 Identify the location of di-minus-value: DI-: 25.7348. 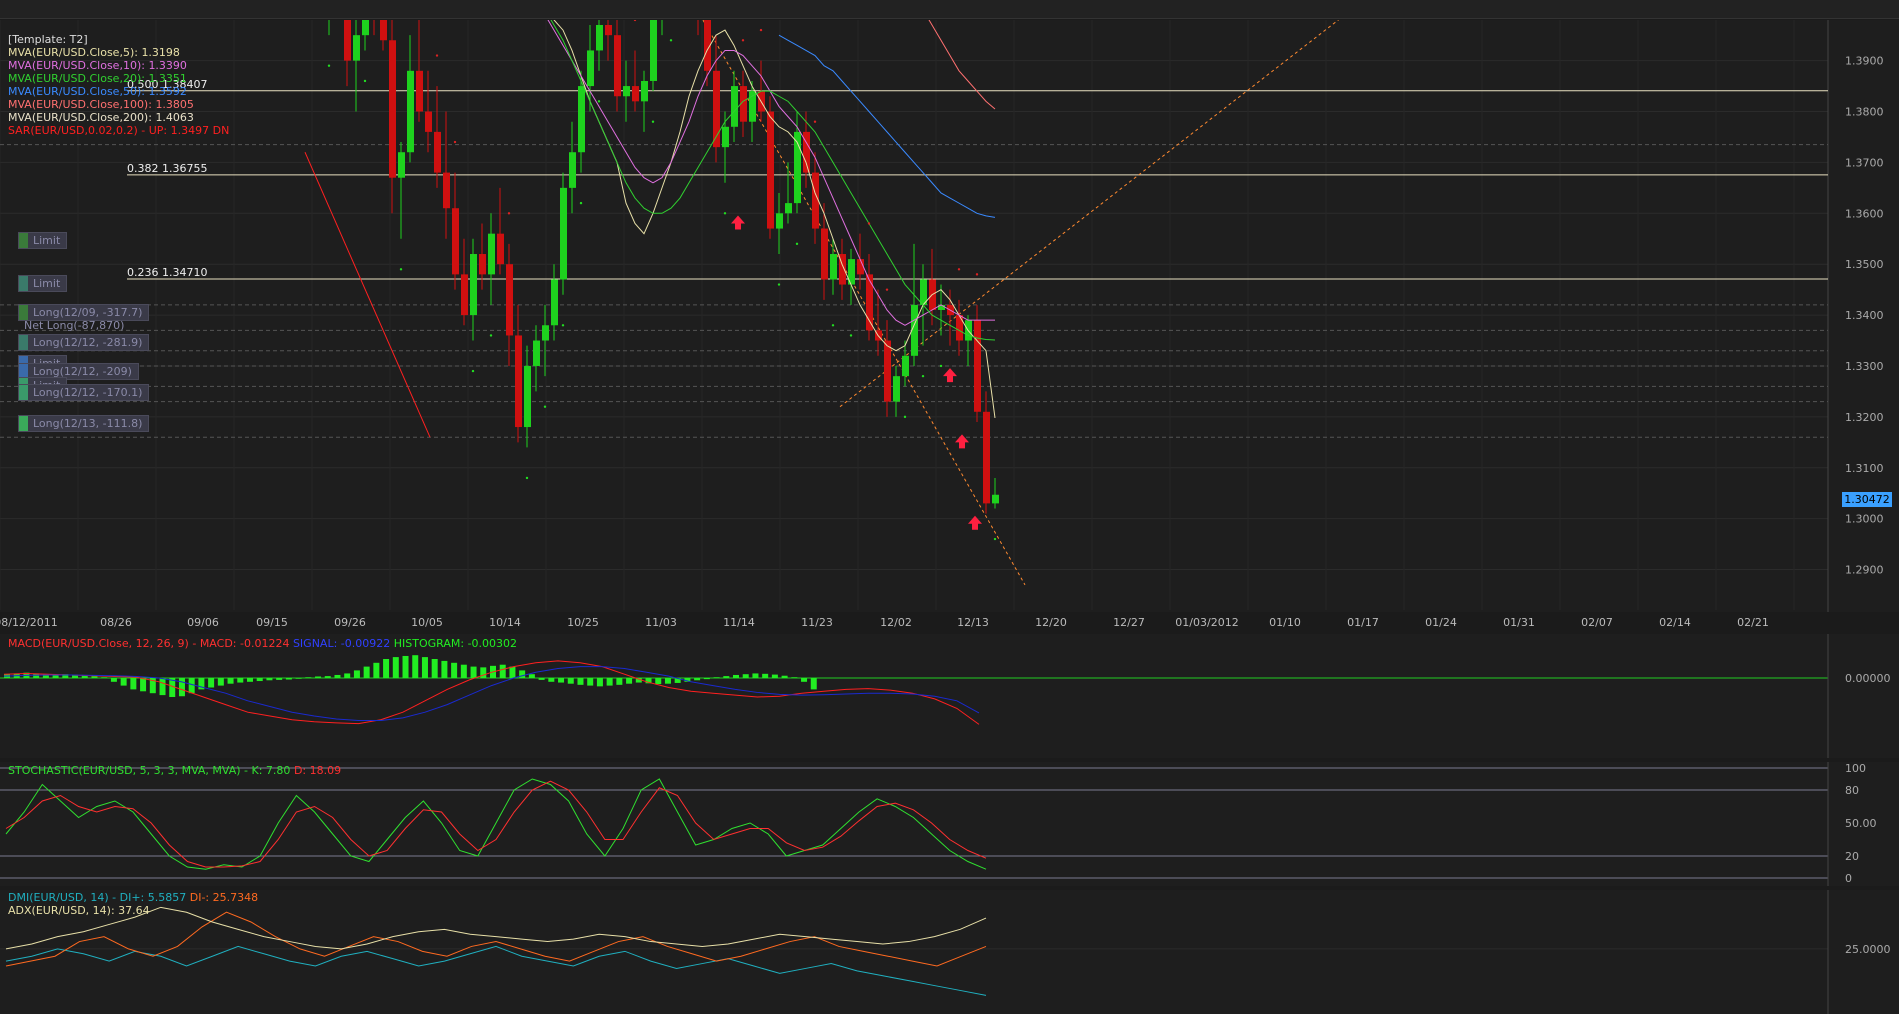
(224, 897).